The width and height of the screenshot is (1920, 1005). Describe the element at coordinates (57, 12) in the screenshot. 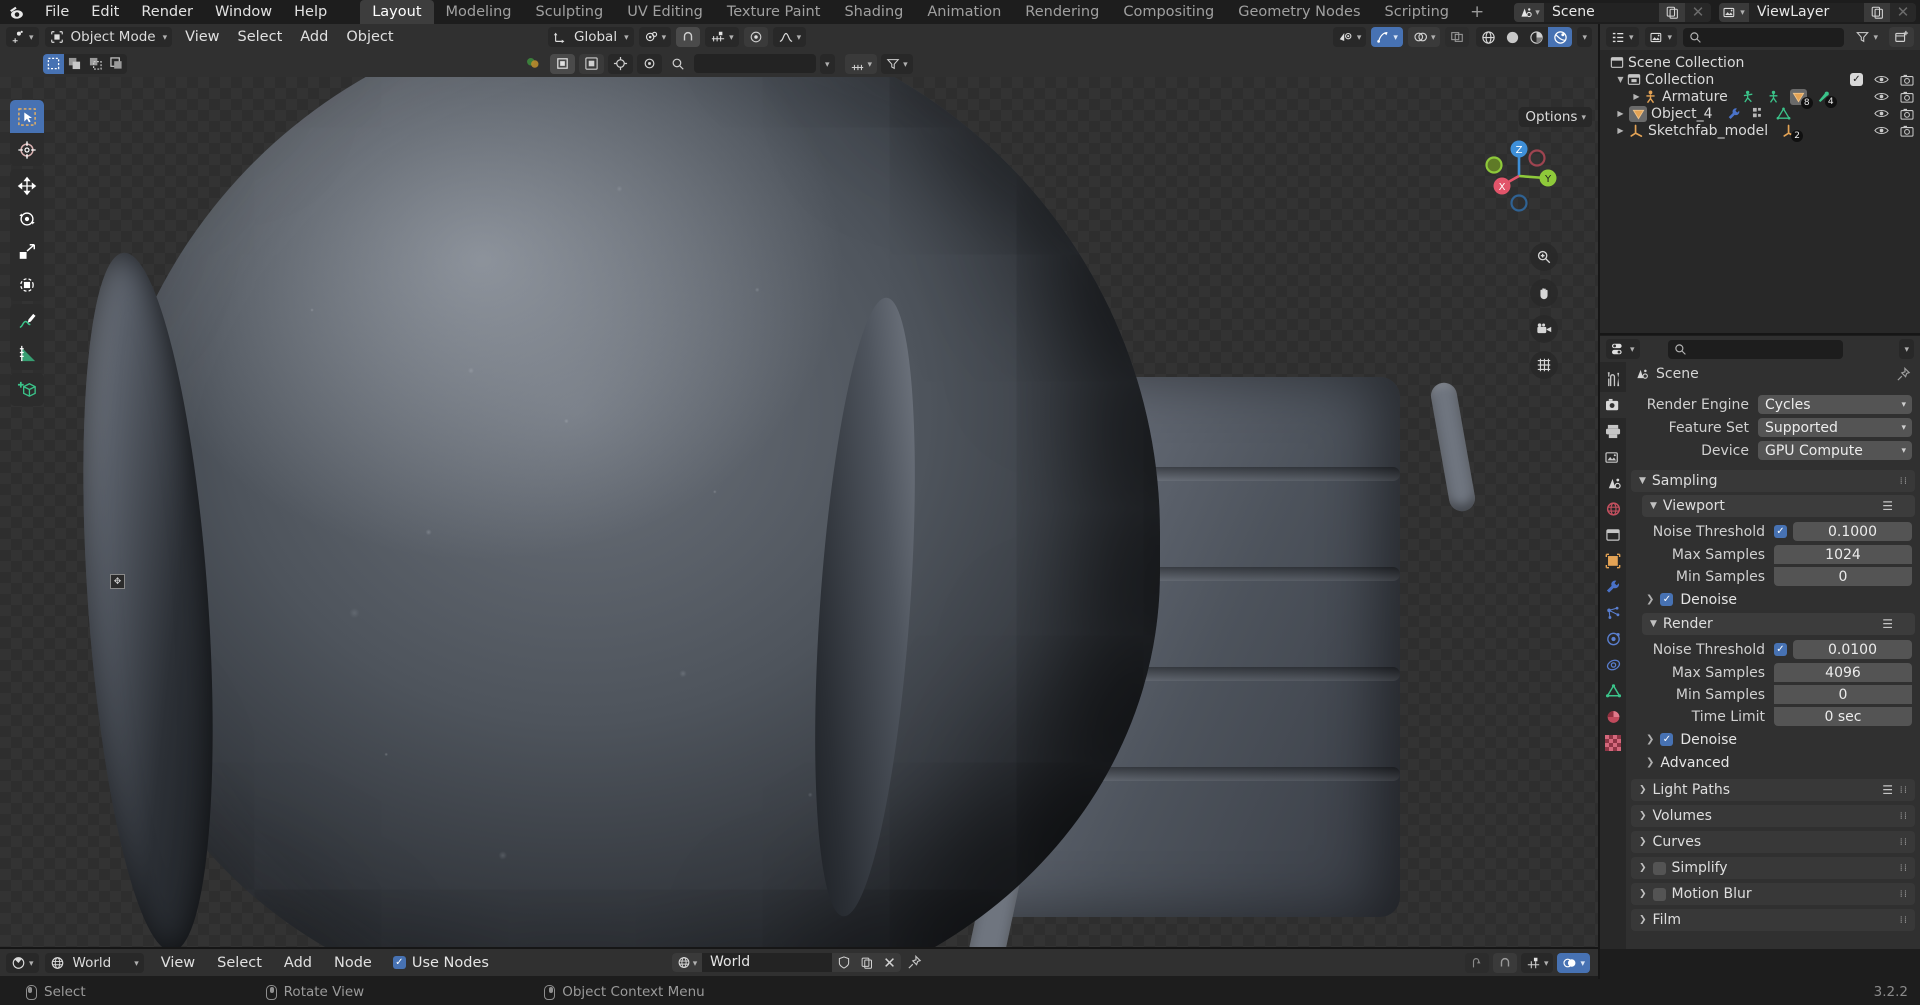

I see `menu-file: File` at that location.